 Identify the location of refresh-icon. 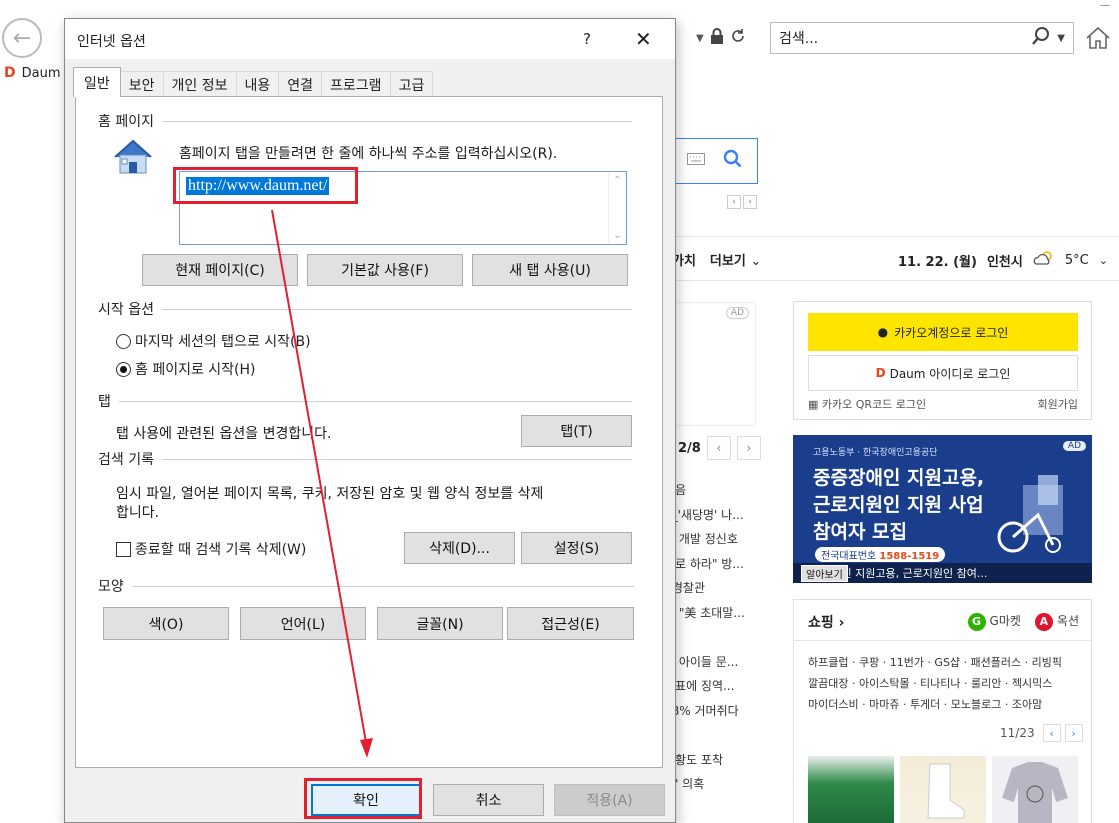
(738, 38).